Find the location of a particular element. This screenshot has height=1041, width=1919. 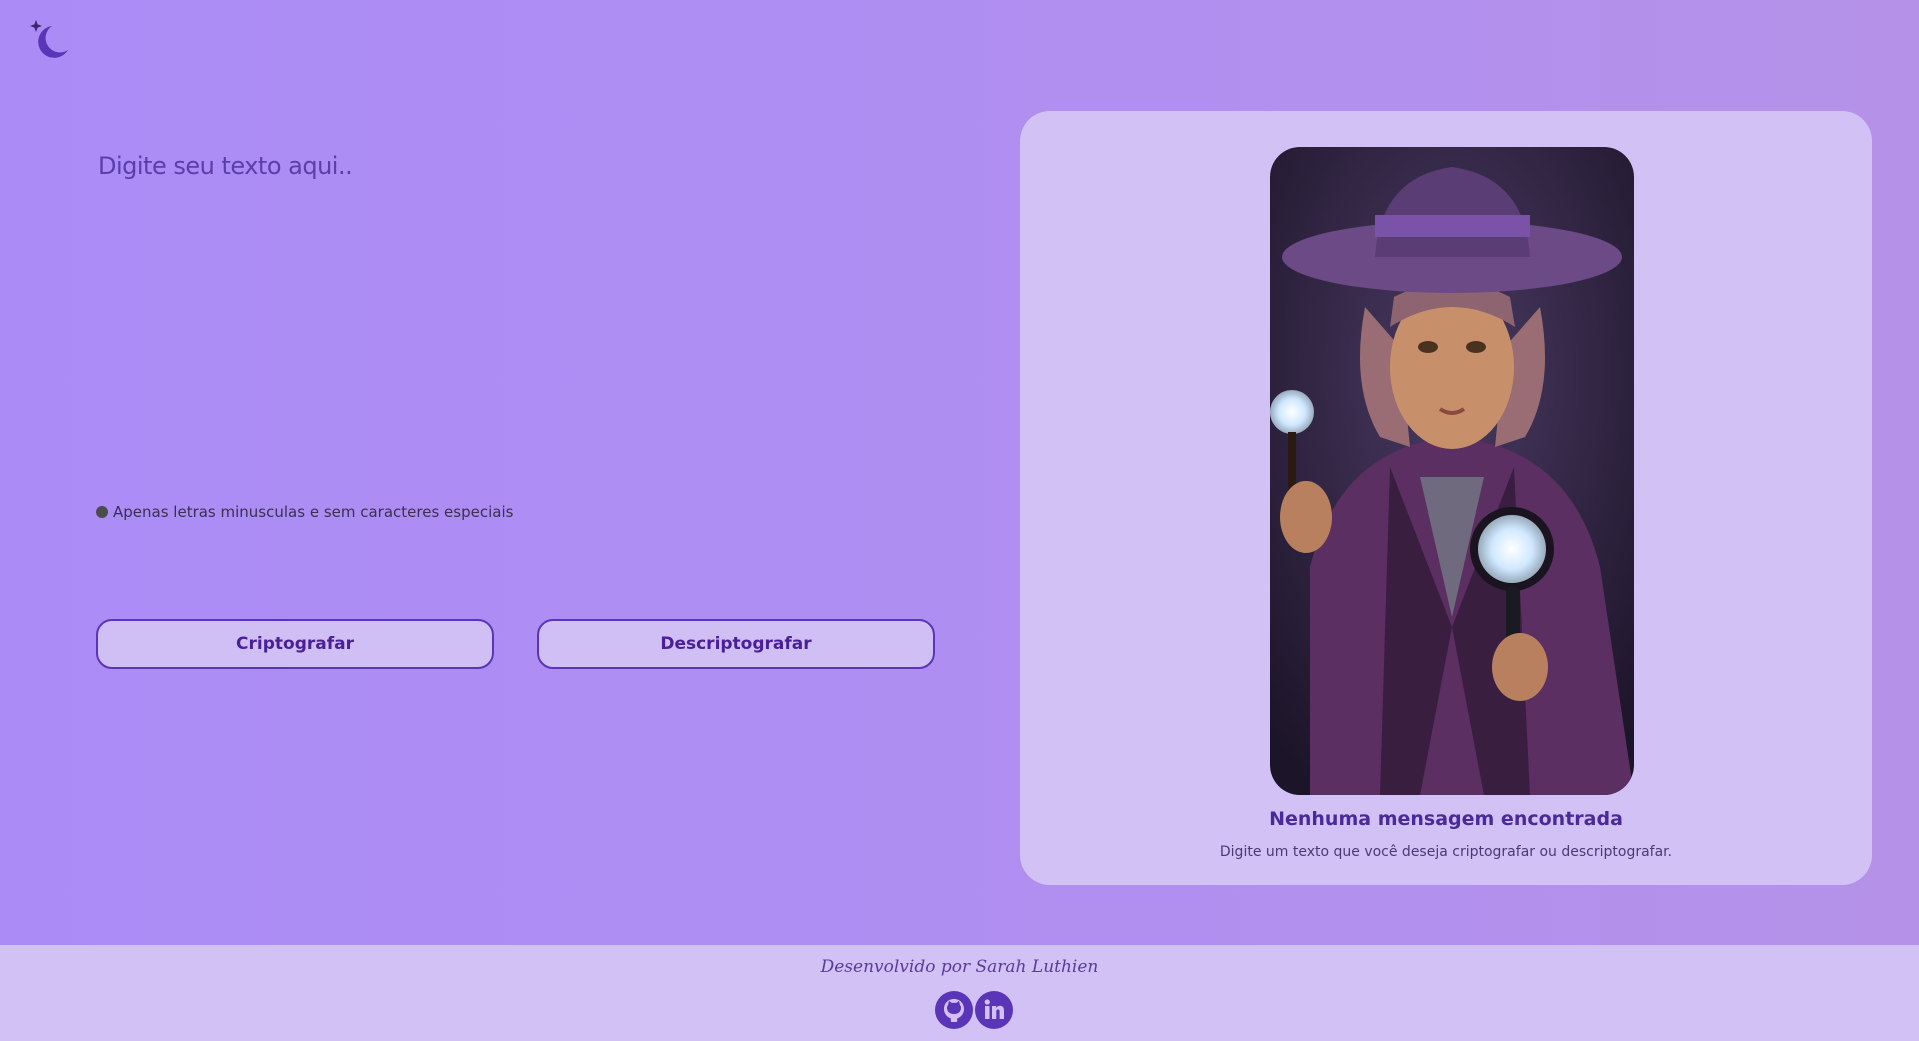

footer: Desenvolvido por Sarah Luthien is located at coordinates (959, 993).